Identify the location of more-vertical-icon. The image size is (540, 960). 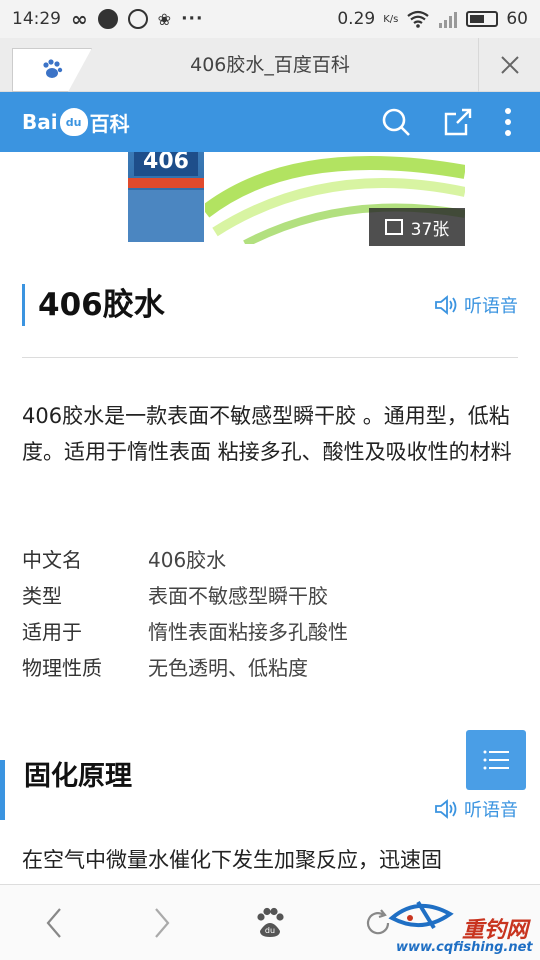
(508, 122).